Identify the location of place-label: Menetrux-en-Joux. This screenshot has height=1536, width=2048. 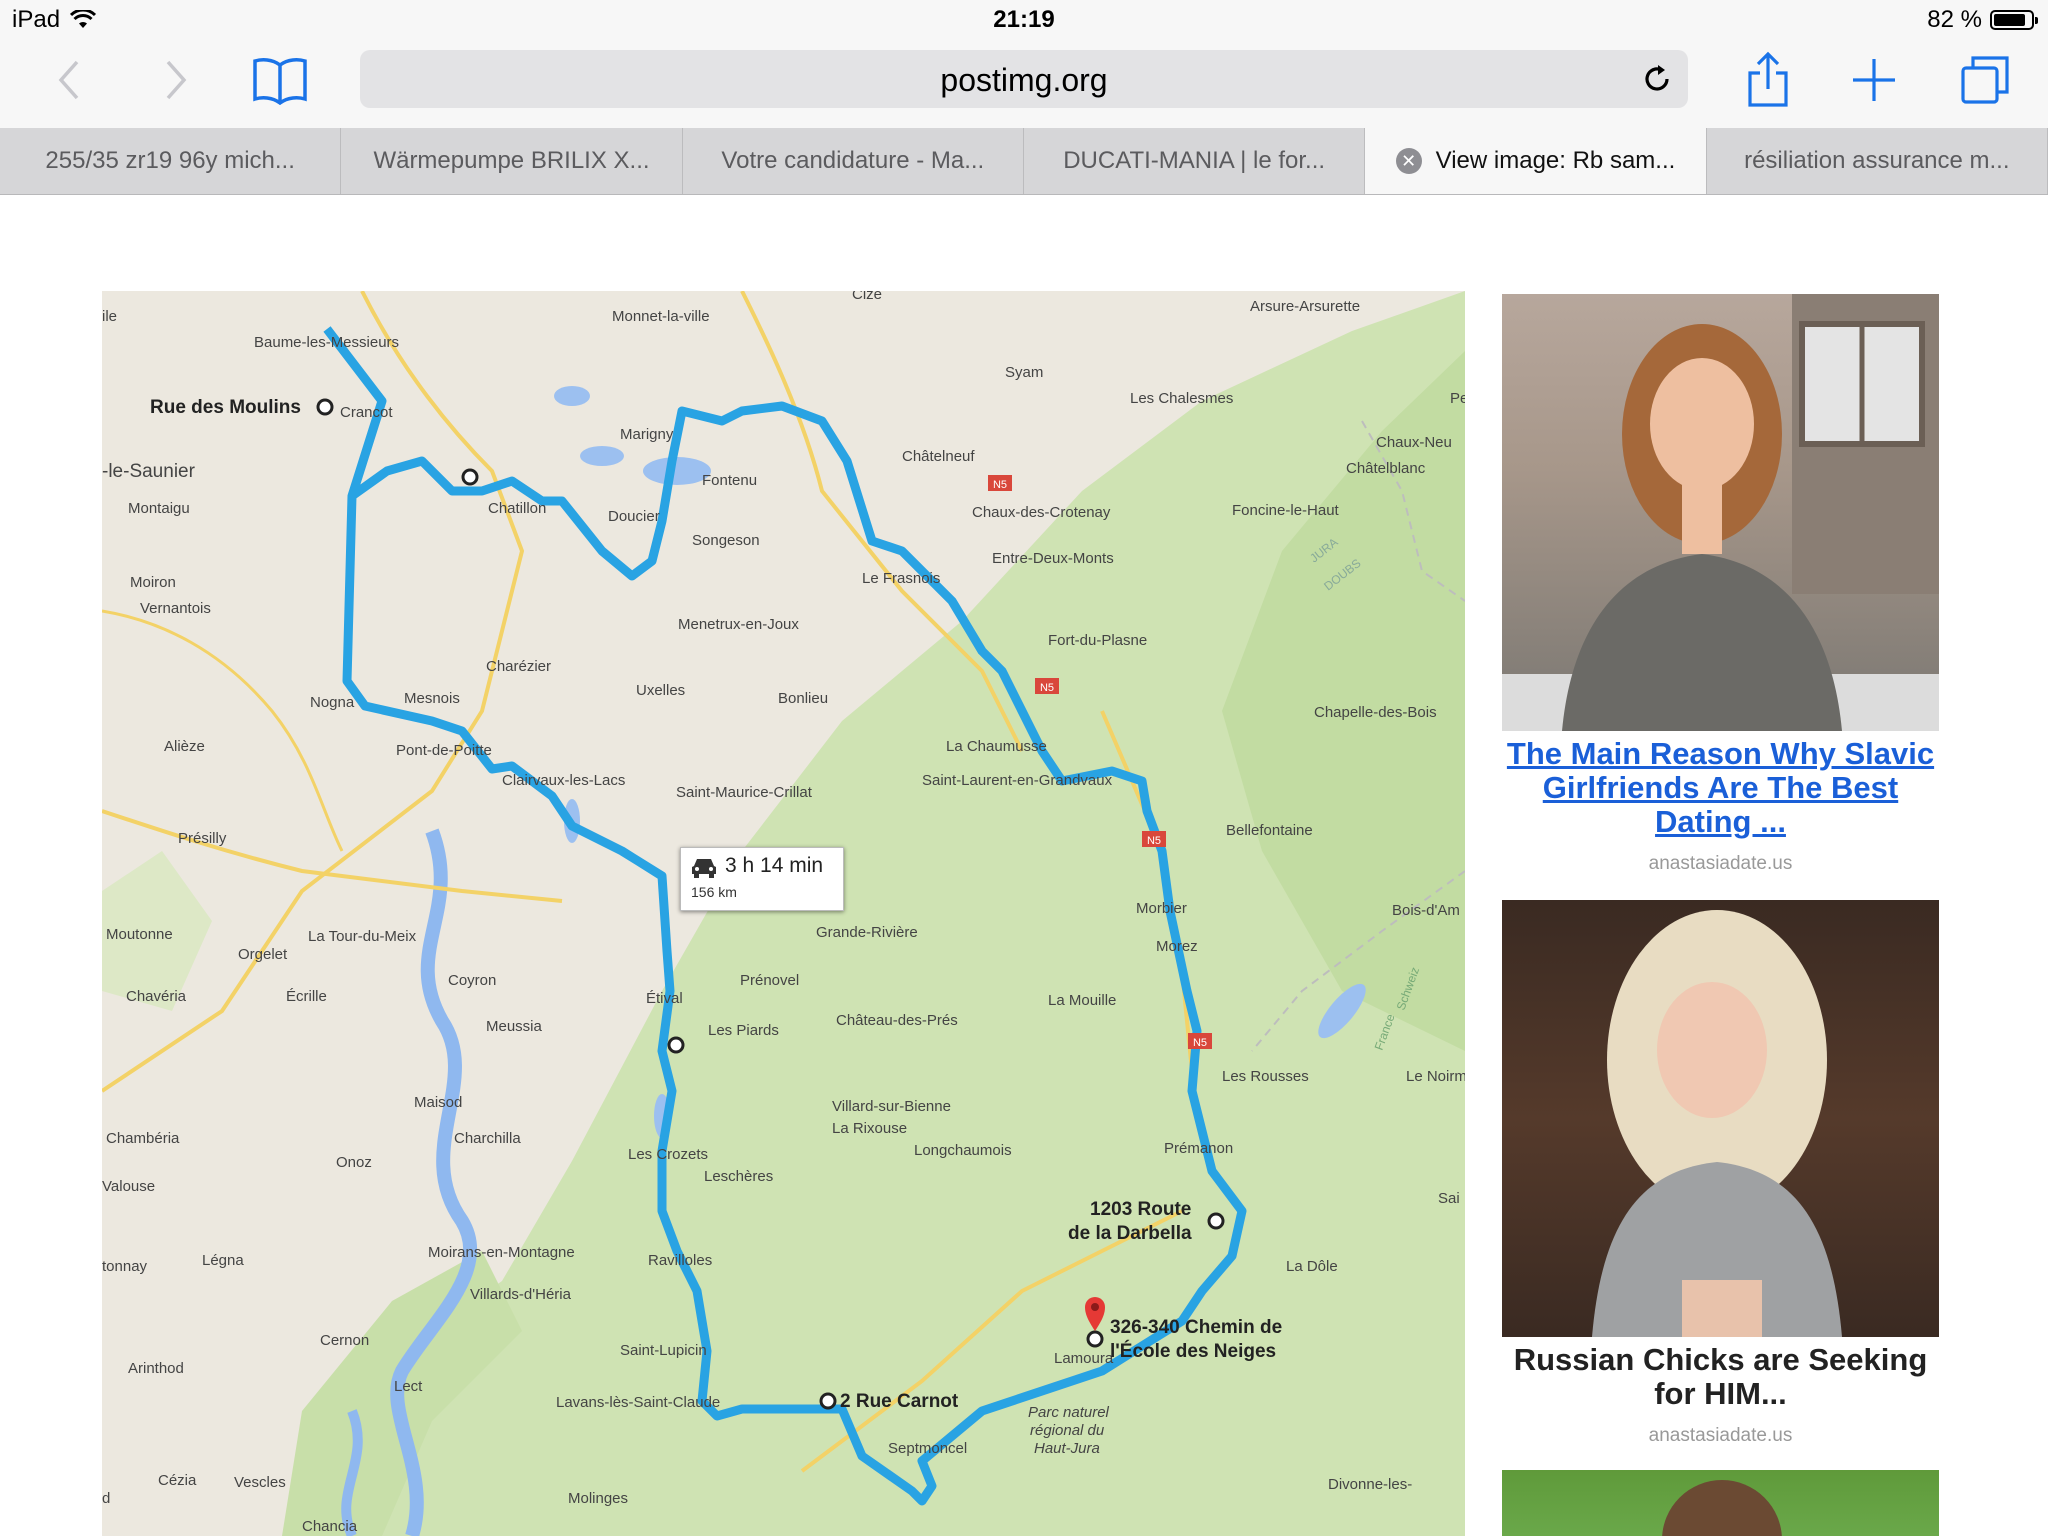
(738, 624).